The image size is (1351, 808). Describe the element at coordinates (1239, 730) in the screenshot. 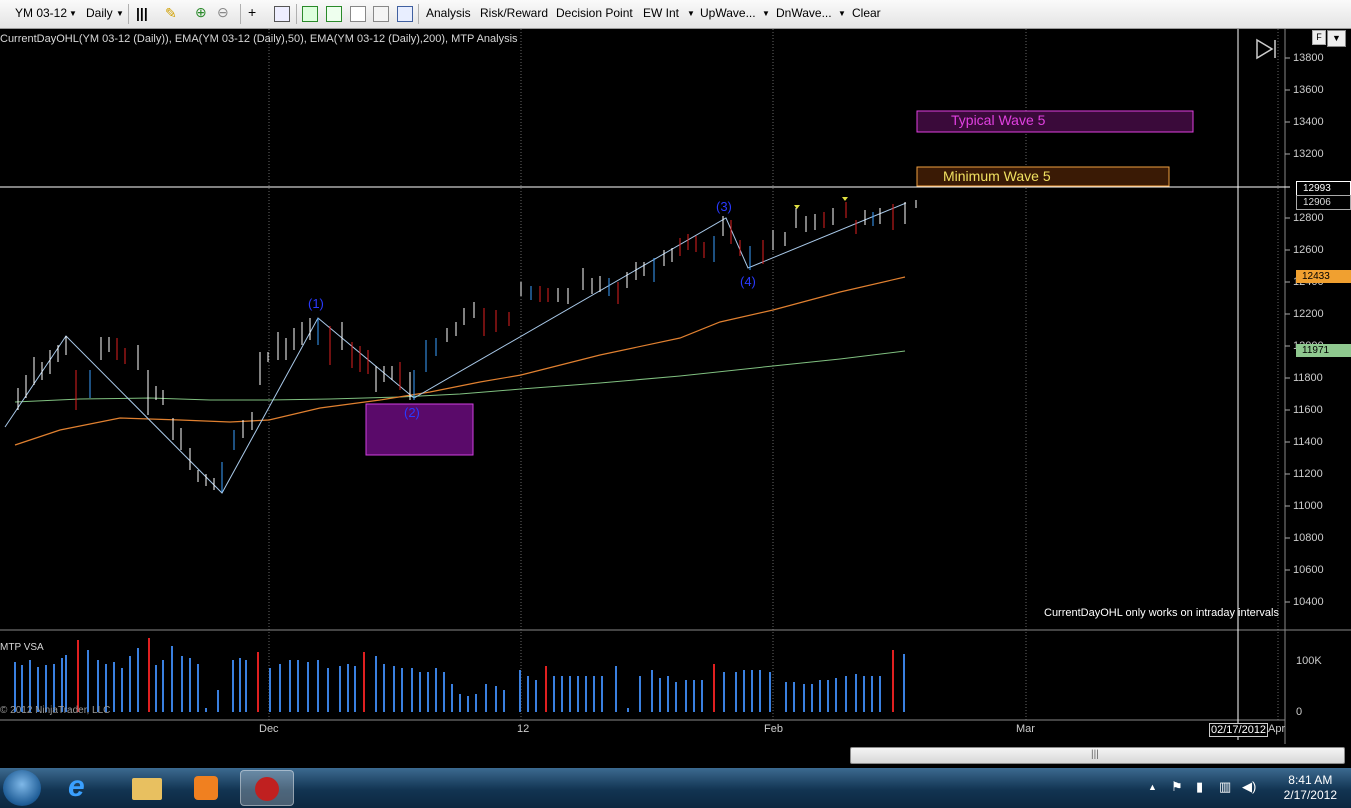

I see `date-cursor-box: 02/17/2012` at that location.